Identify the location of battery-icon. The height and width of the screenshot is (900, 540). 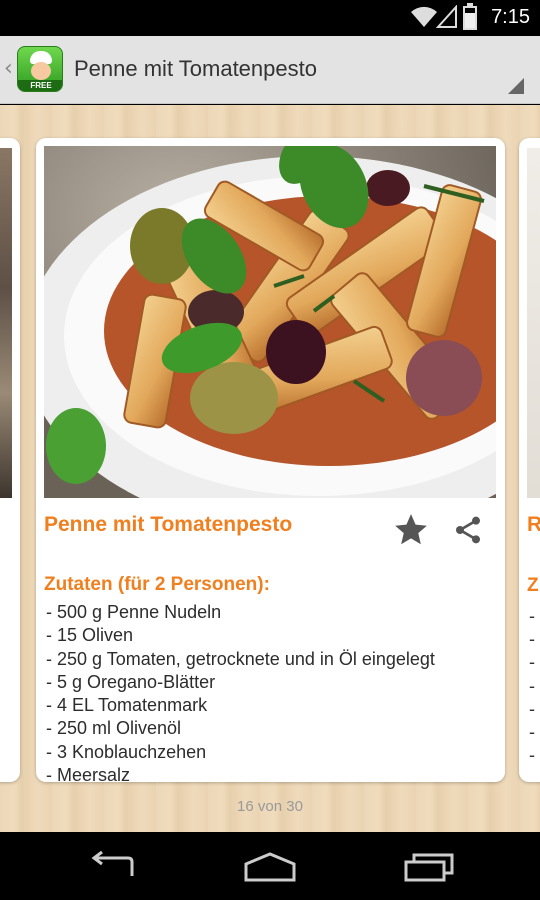
(470, 16).